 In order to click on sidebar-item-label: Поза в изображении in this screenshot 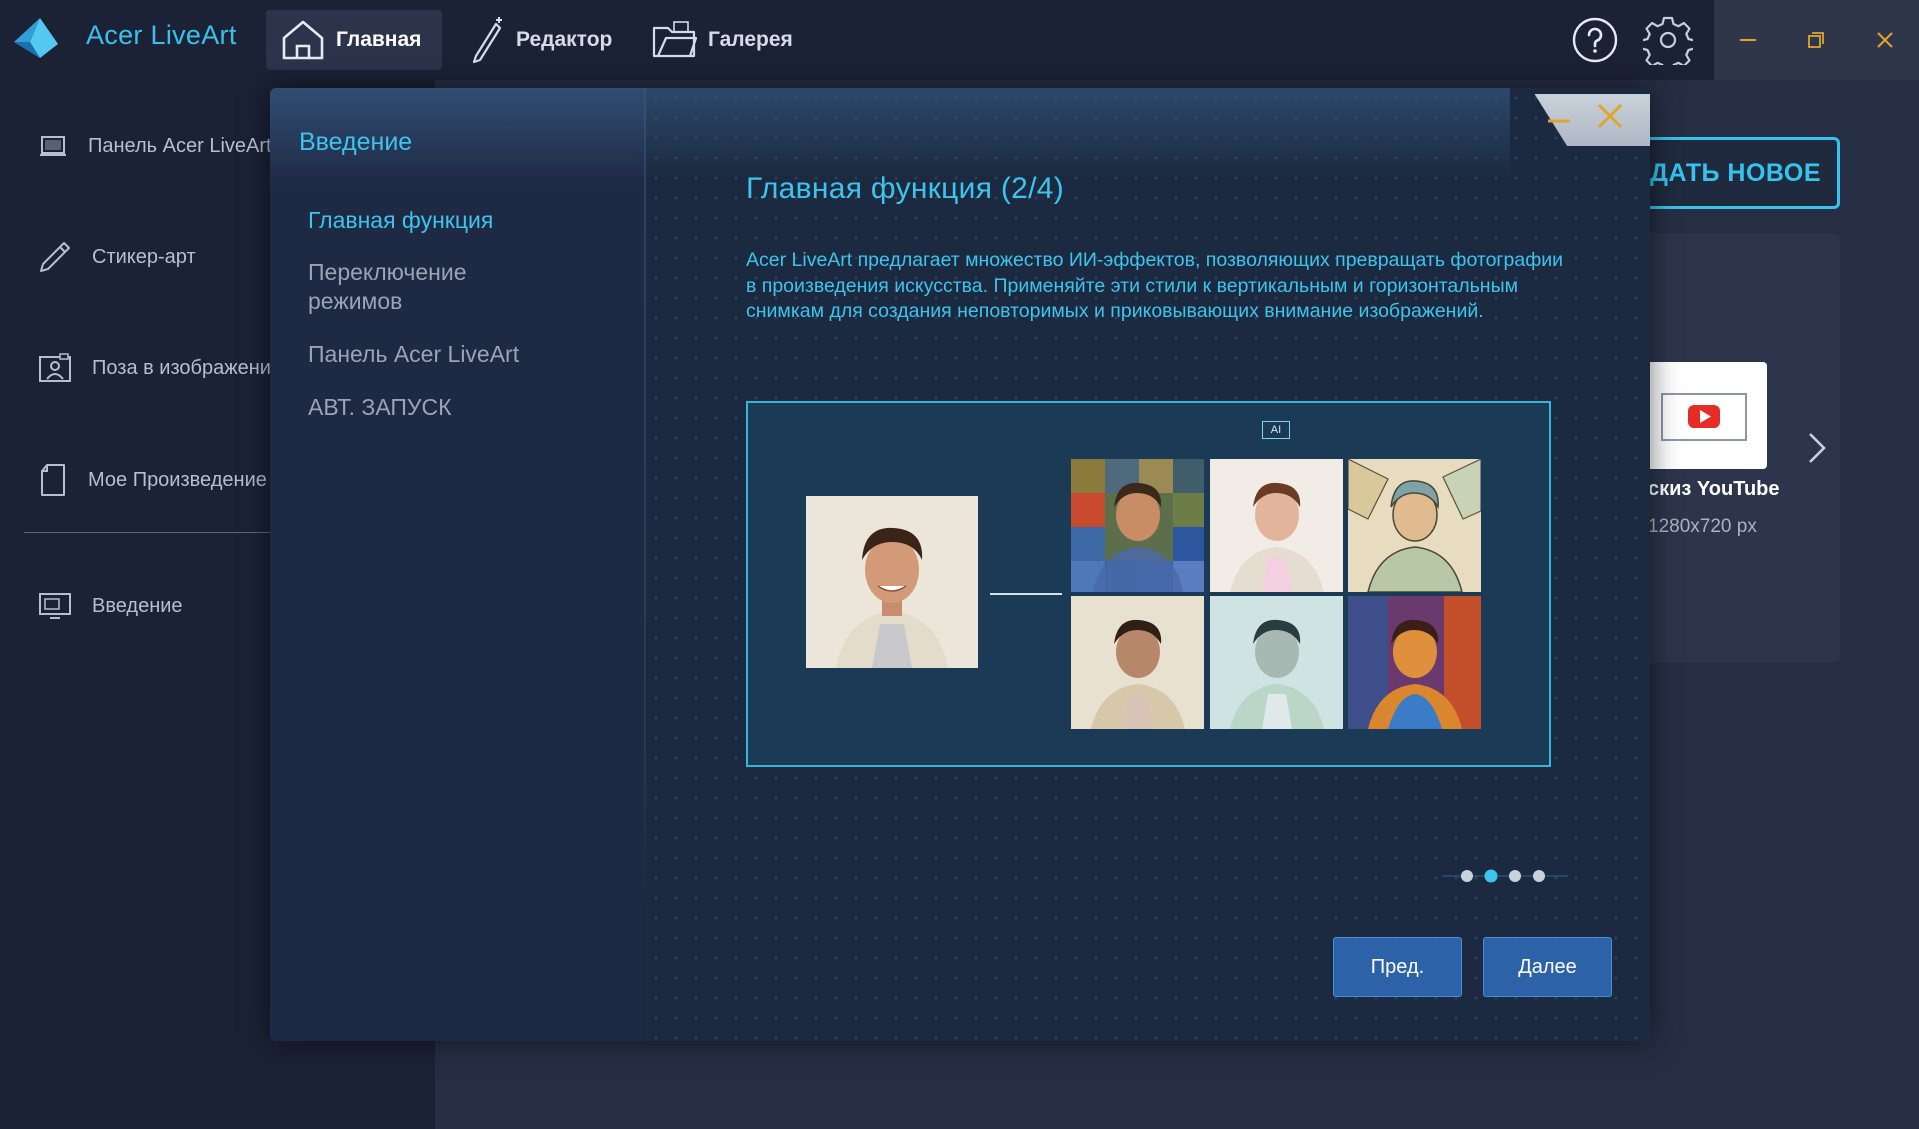, I will do `click(187, 367)`.